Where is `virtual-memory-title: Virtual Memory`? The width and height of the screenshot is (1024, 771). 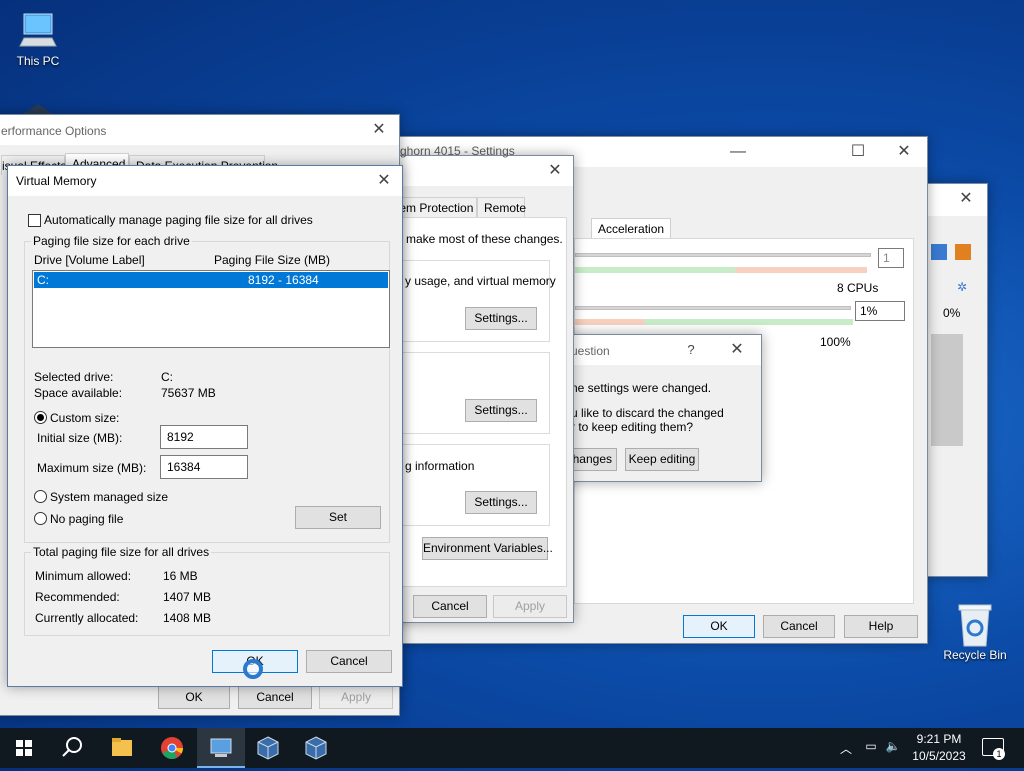
virtual-memory-title: Virtual Memory is located at coordinates (56, 181).